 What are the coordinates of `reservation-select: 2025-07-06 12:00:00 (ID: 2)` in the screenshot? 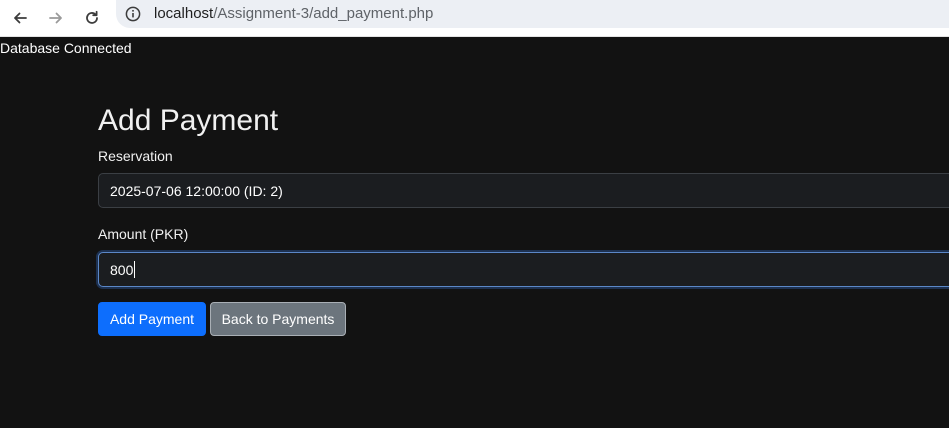 It's located at (523, 190).